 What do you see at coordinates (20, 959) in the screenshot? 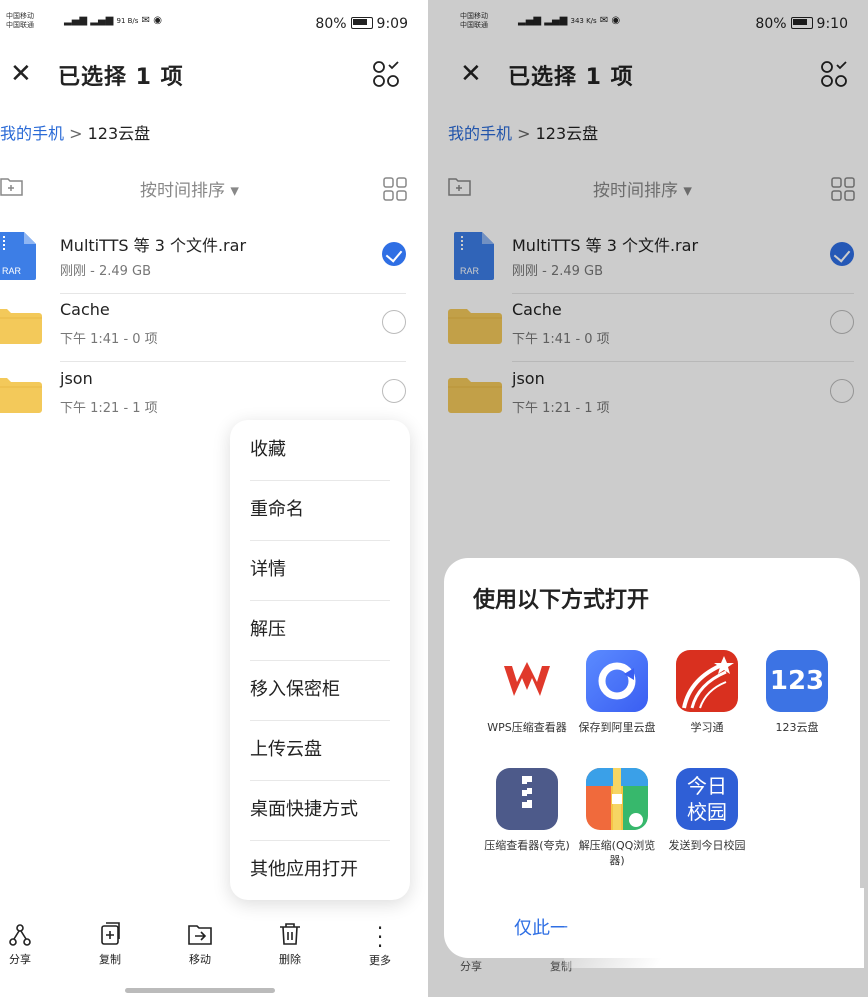
I see `share-label: 分享` at bounding box center [20, 959].